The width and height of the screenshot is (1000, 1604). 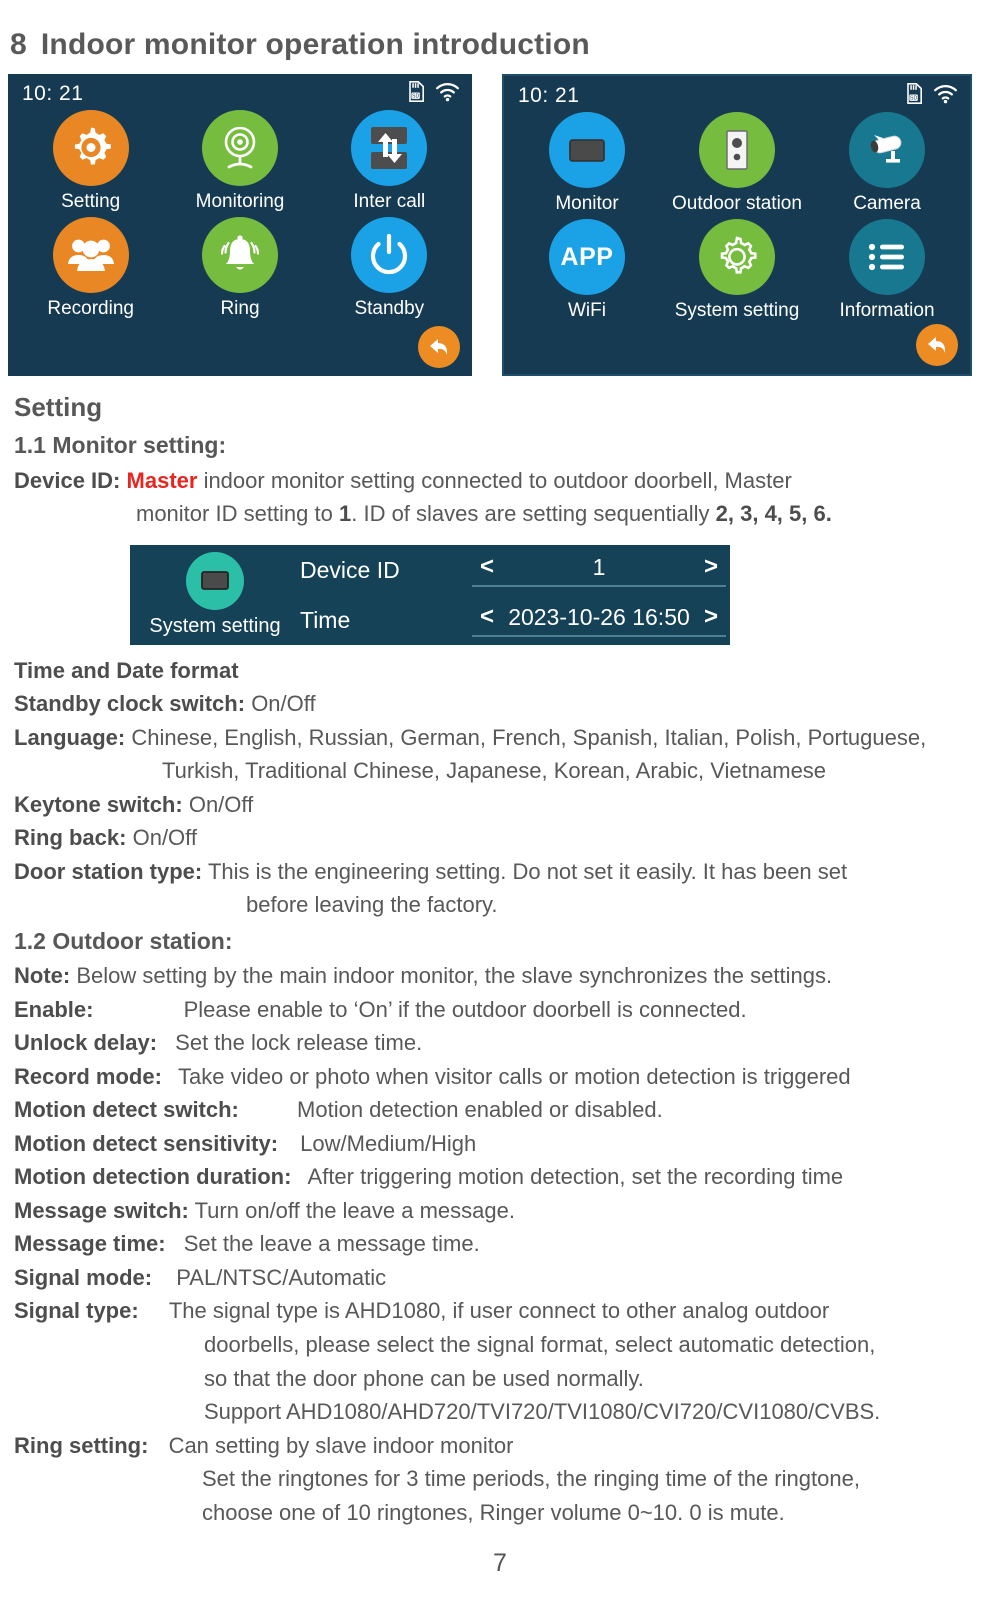 What do you see at coordinates (502, 671) in the screenshot?
I see `time-date-format-line: Time and Date format` at bounding box center [502, 671].